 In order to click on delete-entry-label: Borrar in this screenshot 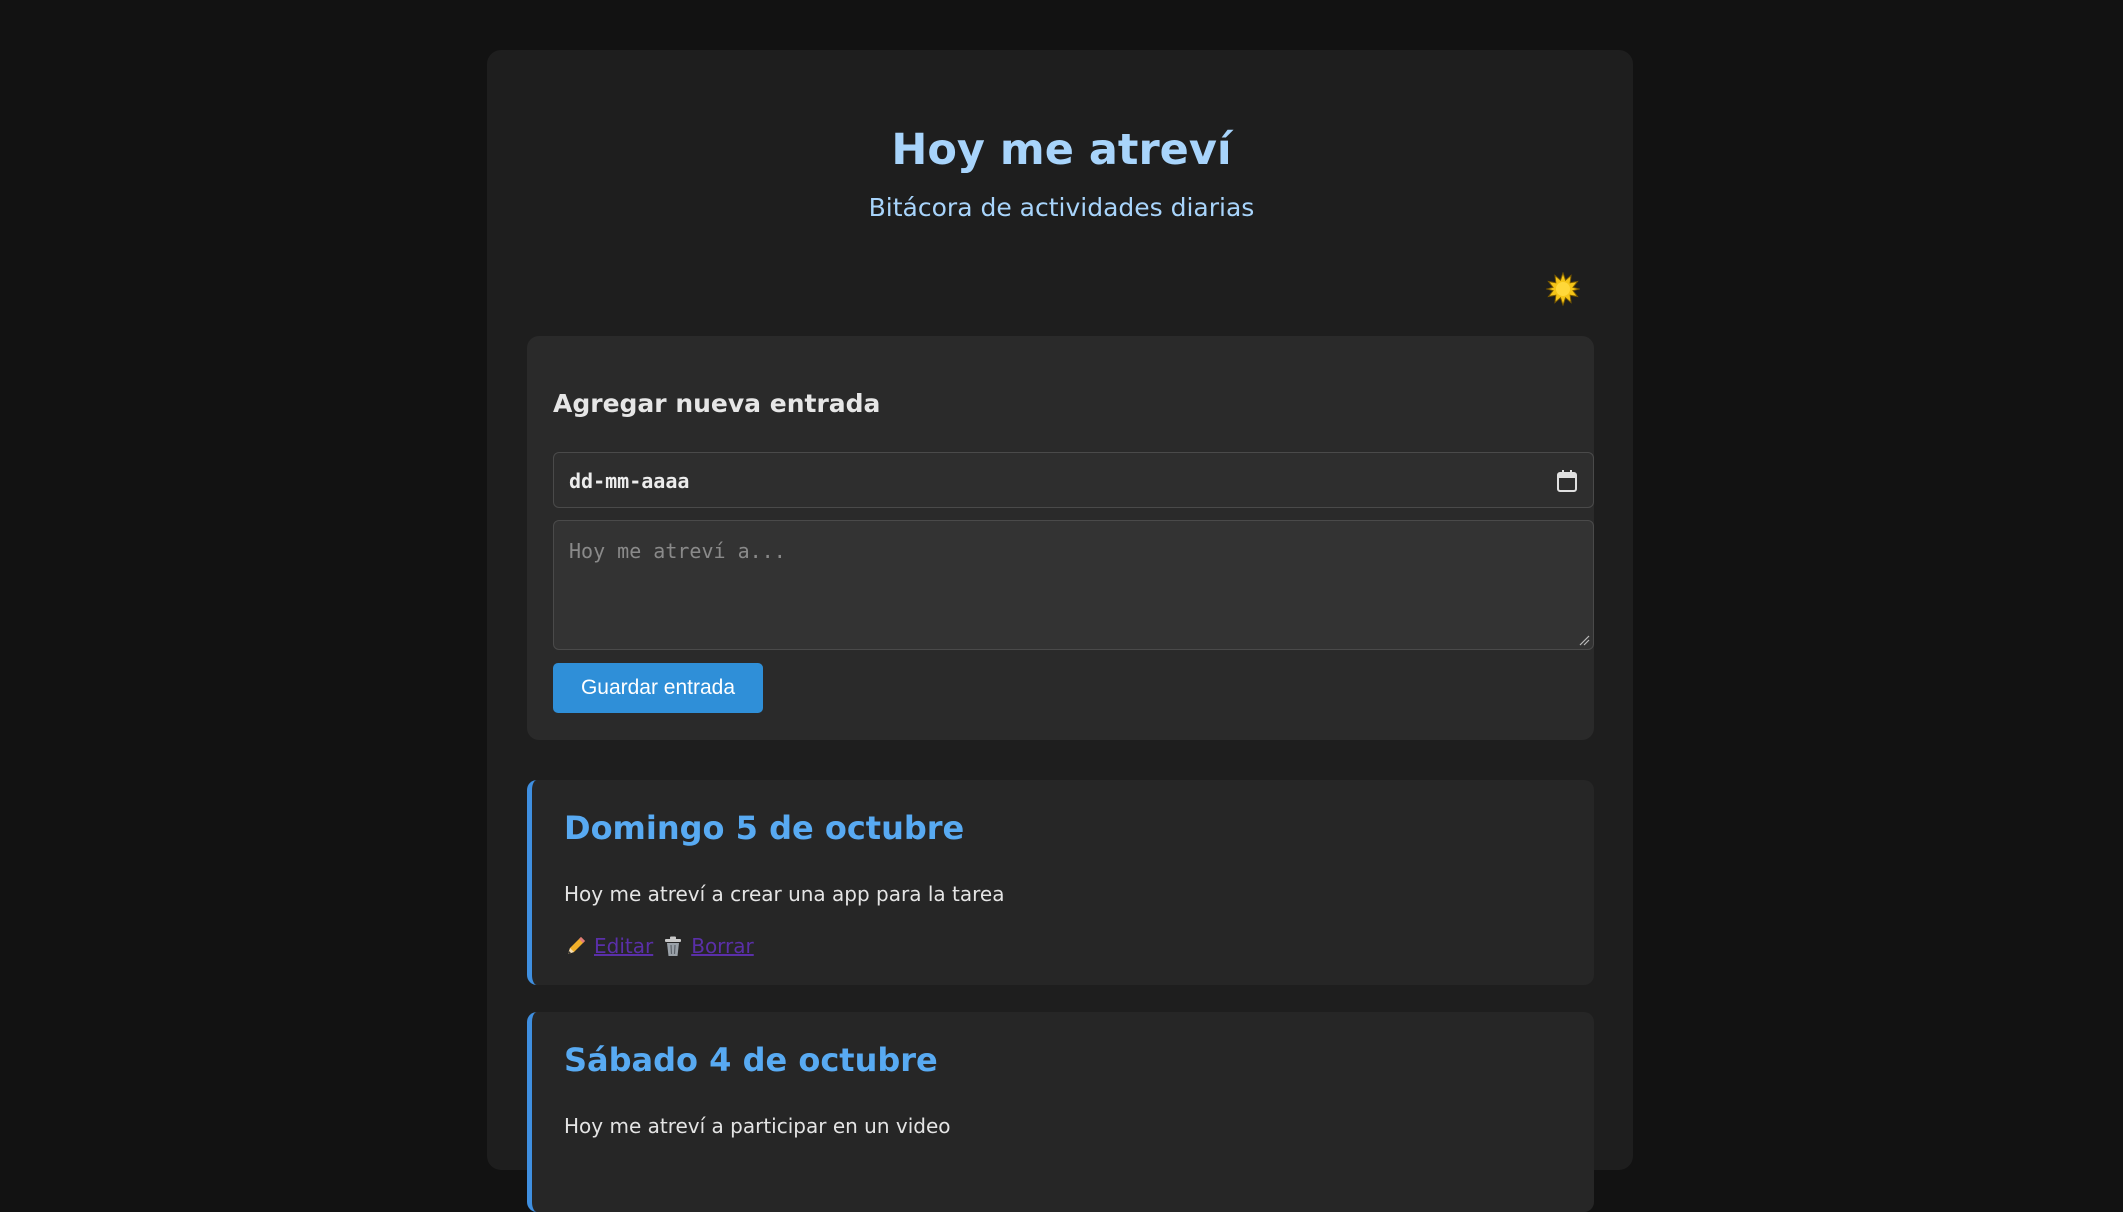, I will do `click(722, 946)`.